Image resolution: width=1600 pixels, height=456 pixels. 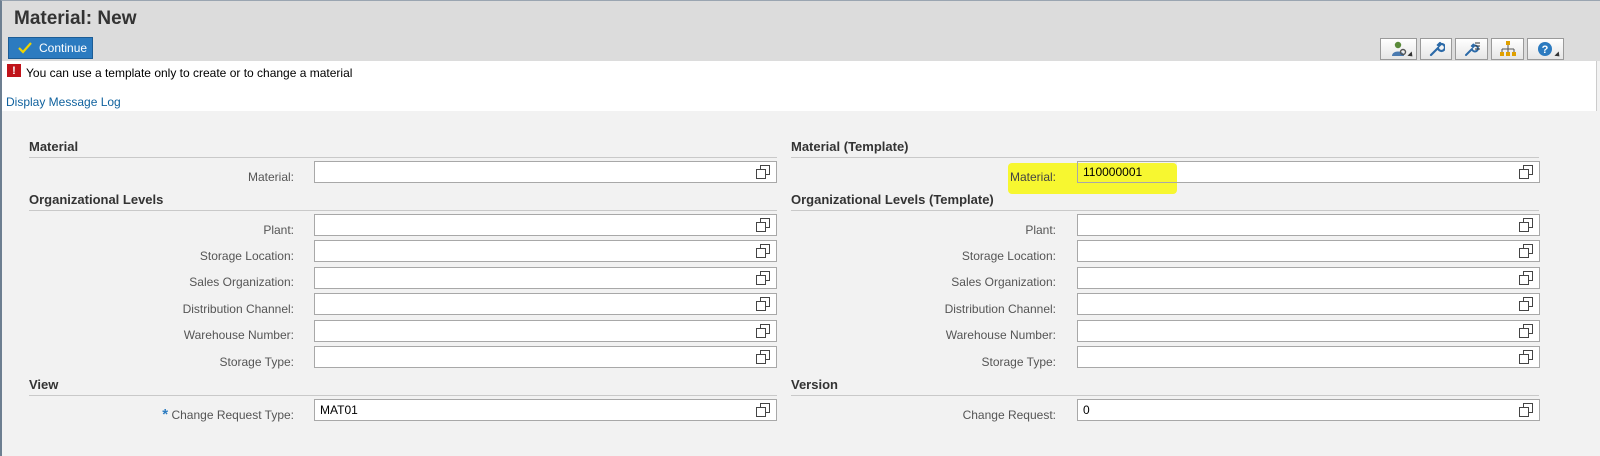 I want to click on storage-location-label: Storage Location:, so click(x=246, y=256).